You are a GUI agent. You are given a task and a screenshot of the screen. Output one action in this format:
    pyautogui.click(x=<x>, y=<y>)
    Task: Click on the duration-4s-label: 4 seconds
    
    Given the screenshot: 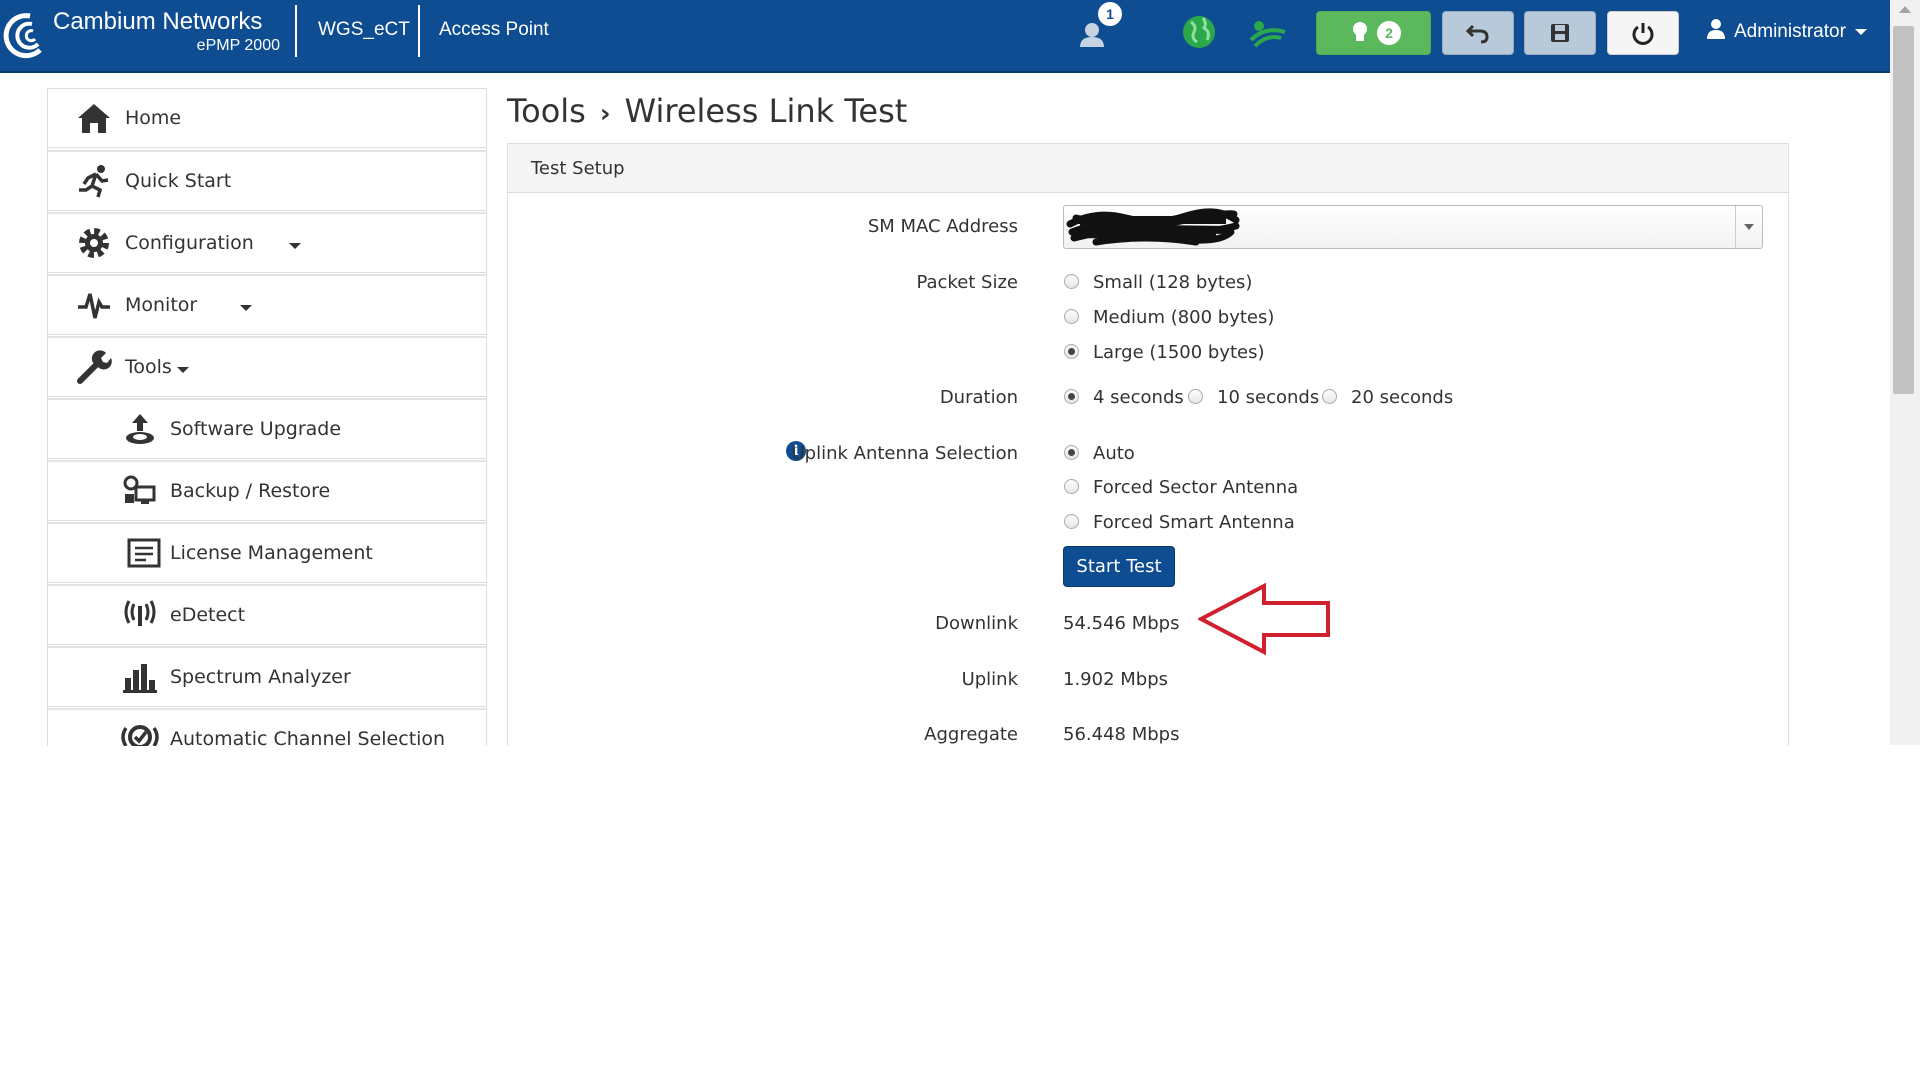 What is the action you would take?
    pyautogui.click(x=1138, y=397)
    